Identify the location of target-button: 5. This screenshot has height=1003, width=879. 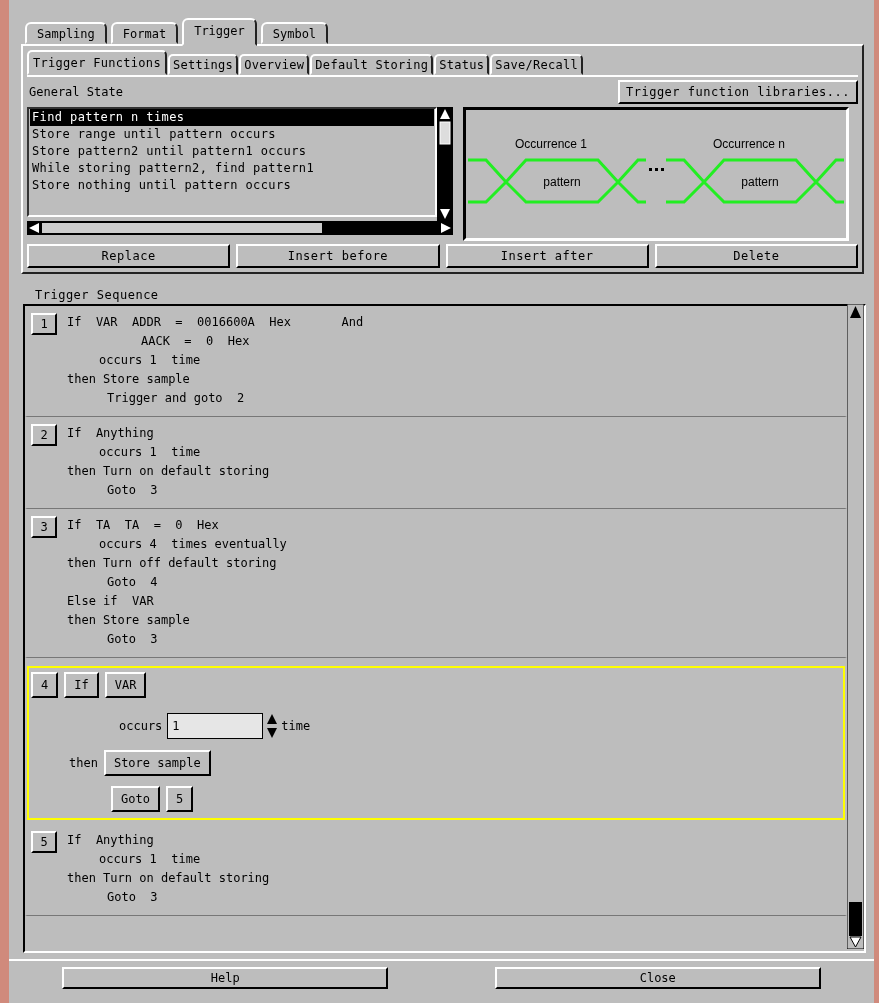
(179, 799).